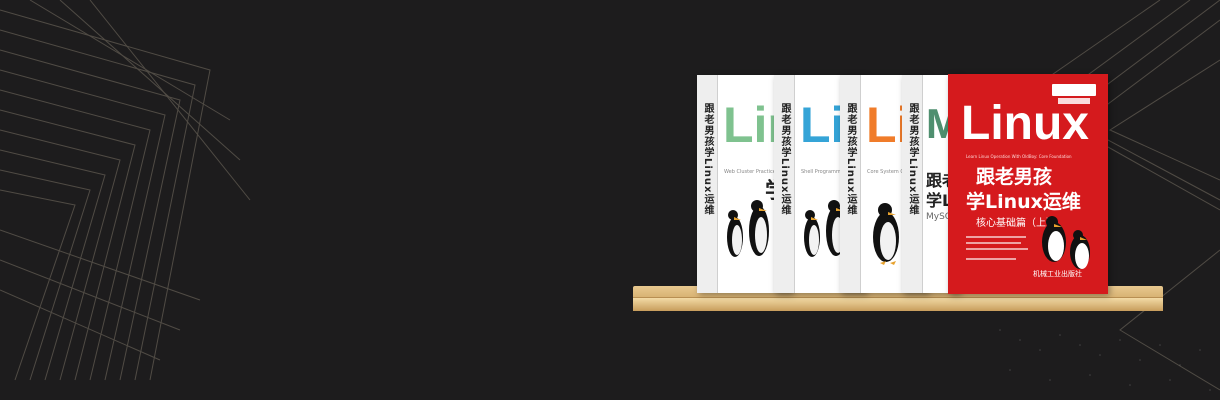  What do you see at coordinates (1074, 90) in the screenshot?
I see `publisher-logo` at bounding box center [1074, 90].